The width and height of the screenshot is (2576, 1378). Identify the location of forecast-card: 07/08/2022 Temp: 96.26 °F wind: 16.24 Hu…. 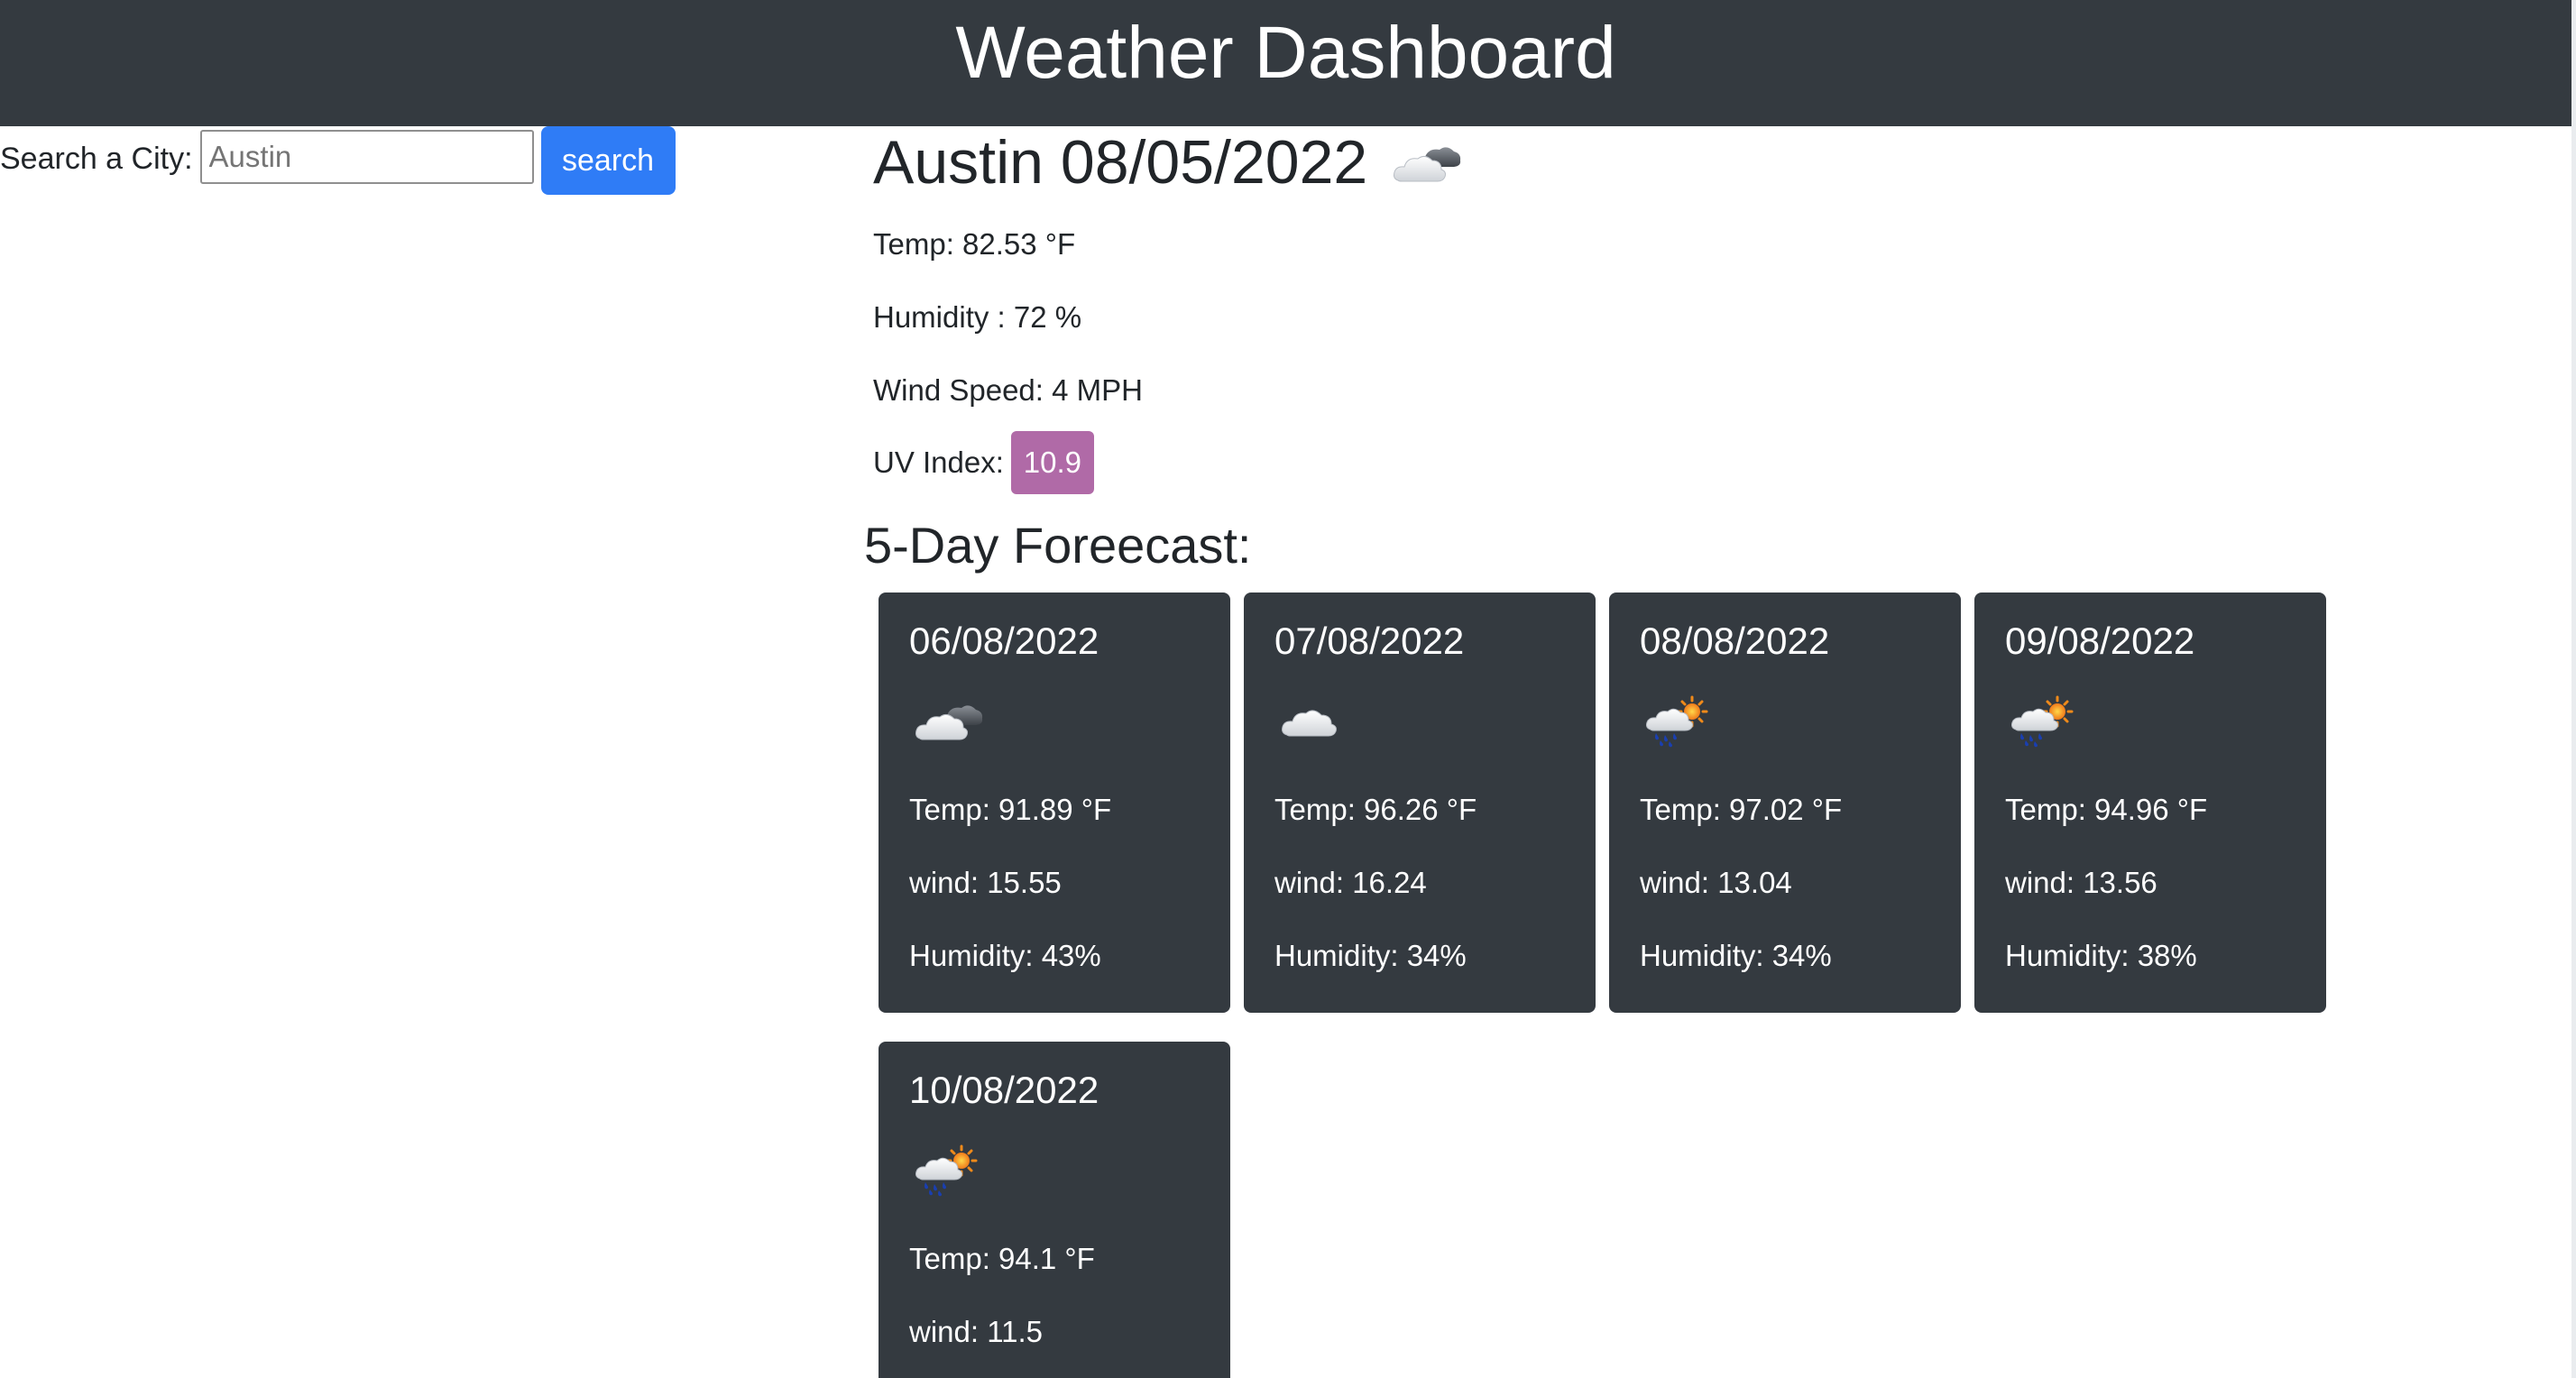
(1420, 803).